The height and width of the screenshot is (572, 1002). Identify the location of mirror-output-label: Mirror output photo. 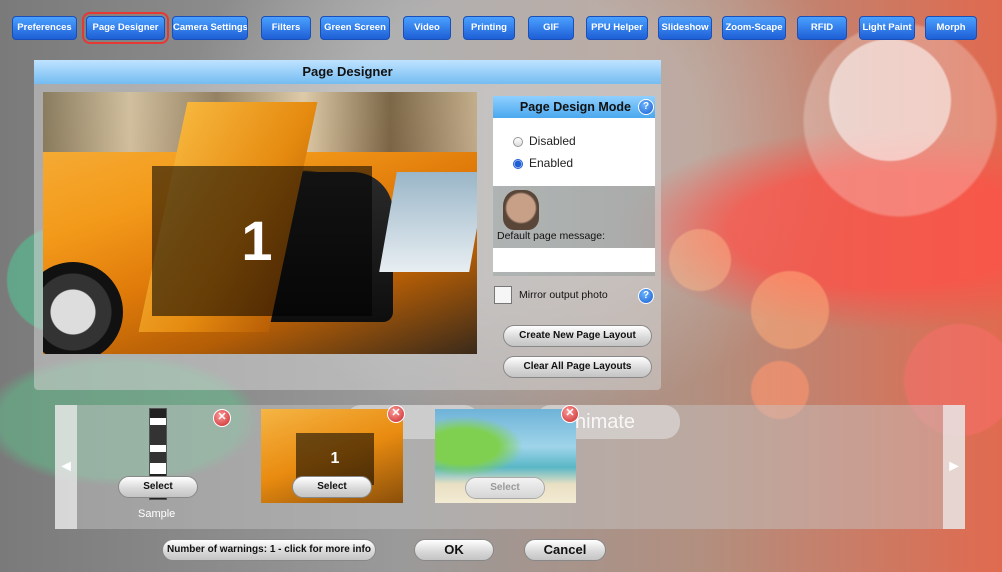
(563, 295).